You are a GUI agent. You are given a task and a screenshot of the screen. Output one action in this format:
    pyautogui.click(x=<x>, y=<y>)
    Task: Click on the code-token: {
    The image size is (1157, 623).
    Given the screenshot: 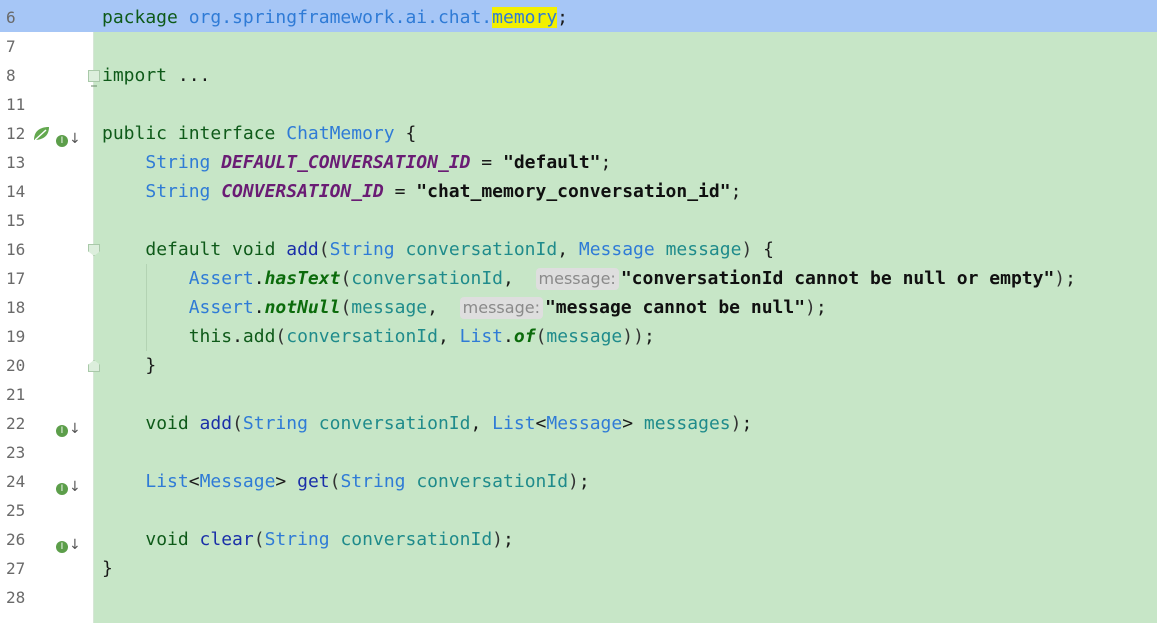 What is the action you would take?
    pyautogui.click(x=763, y=249)
    